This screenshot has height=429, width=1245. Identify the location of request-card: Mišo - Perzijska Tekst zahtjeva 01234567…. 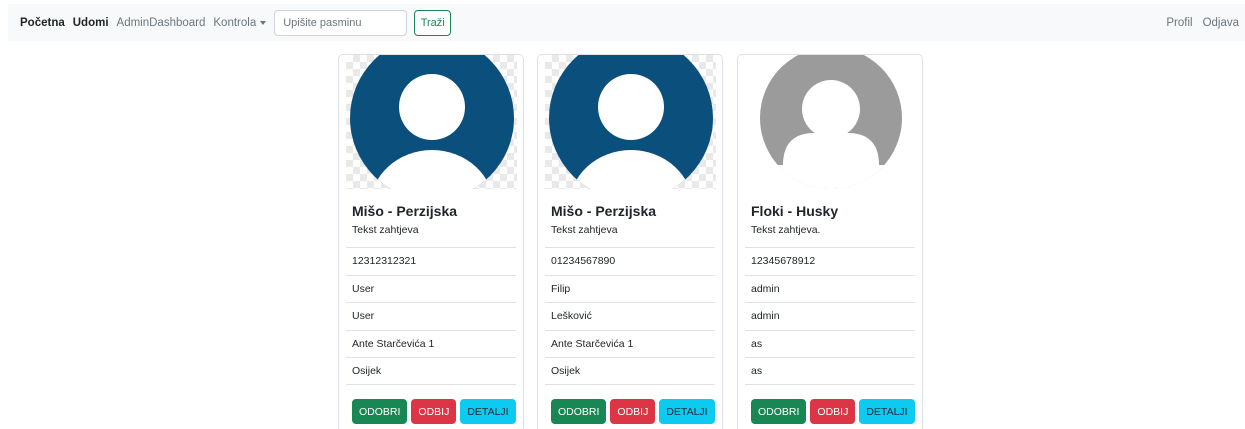
(630, 241).